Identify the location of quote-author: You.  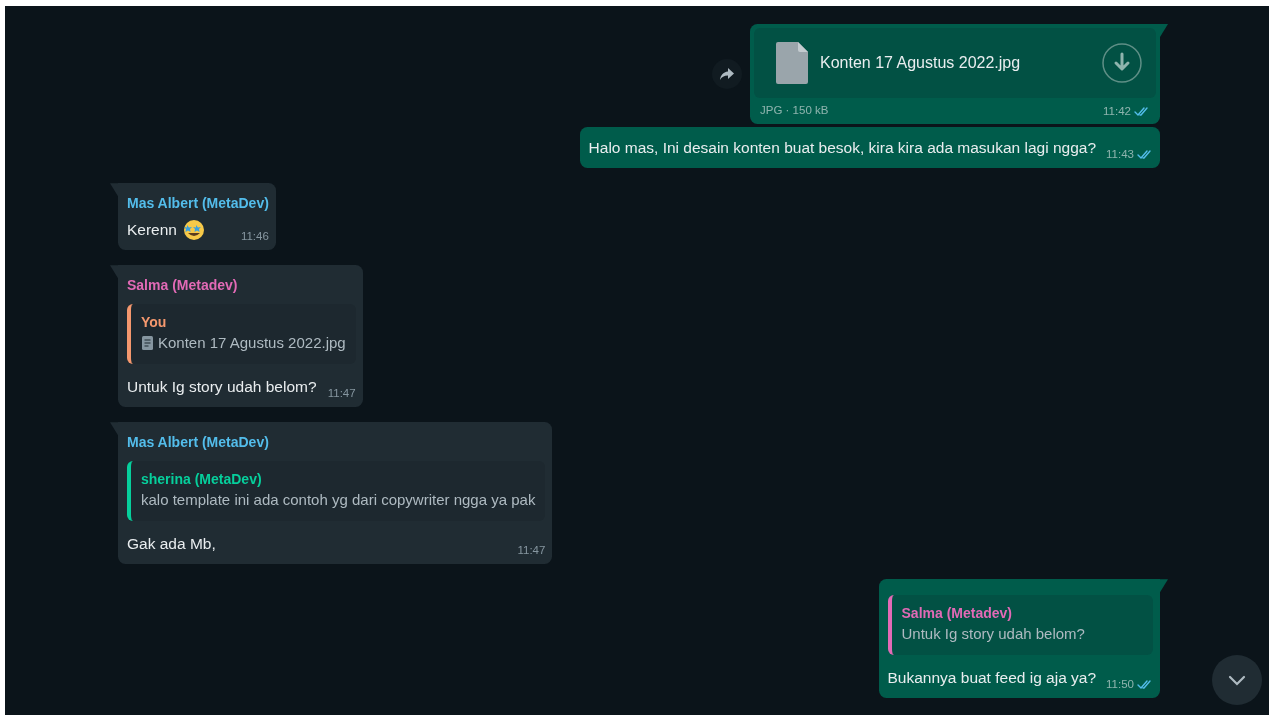
(154, 323).